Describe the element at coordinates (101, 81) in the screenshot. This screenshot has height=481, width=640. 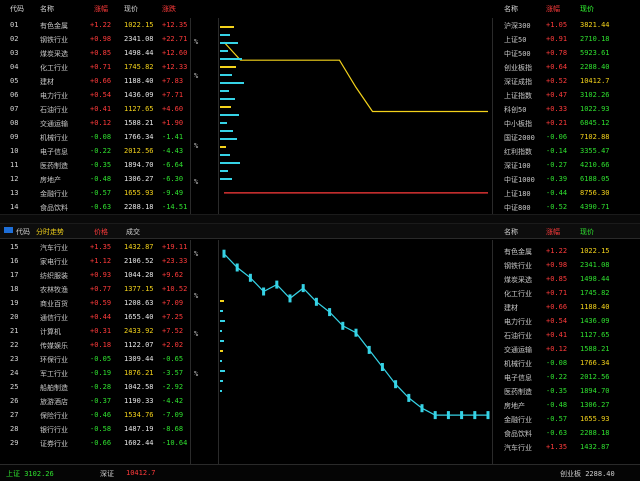
I see `quote-change: +0.66` at that location.